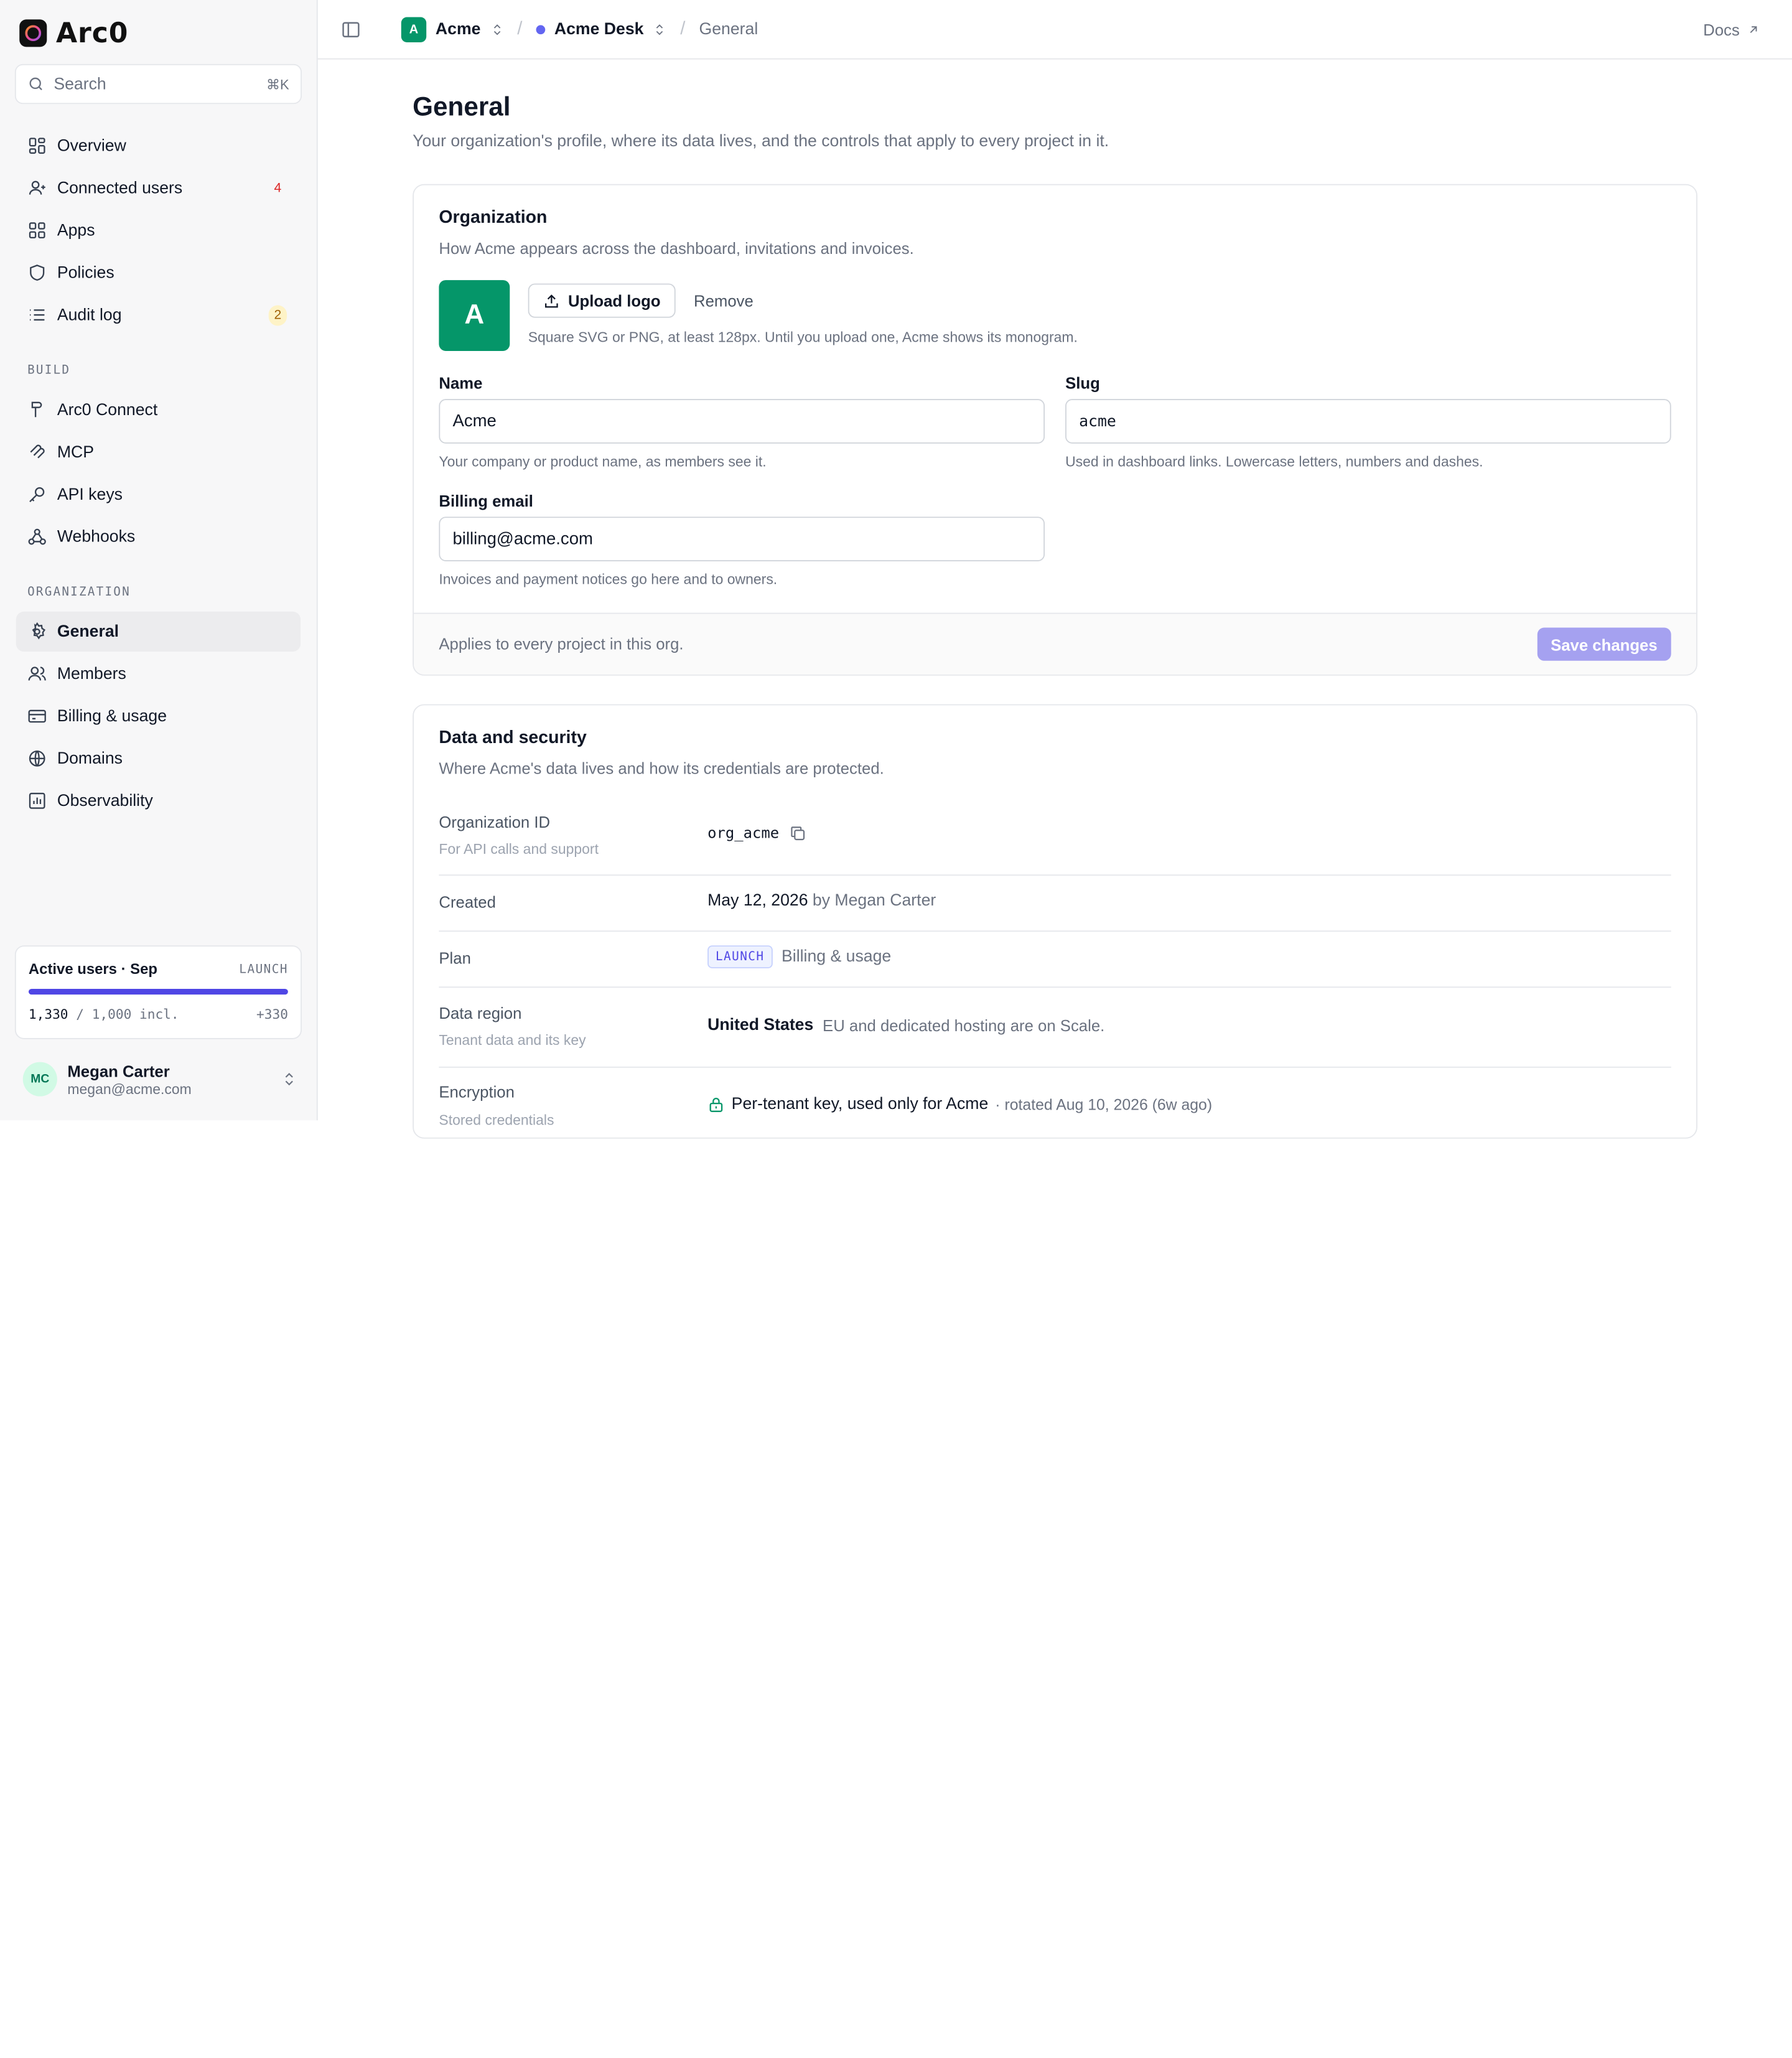 Image resolution: width=1792 pixels, height=2058 pixels. What do you see at coordinates (458, 30) in the screenshot?
I see `breadcrumb-org: Acme` at bounding box center [458, 30].